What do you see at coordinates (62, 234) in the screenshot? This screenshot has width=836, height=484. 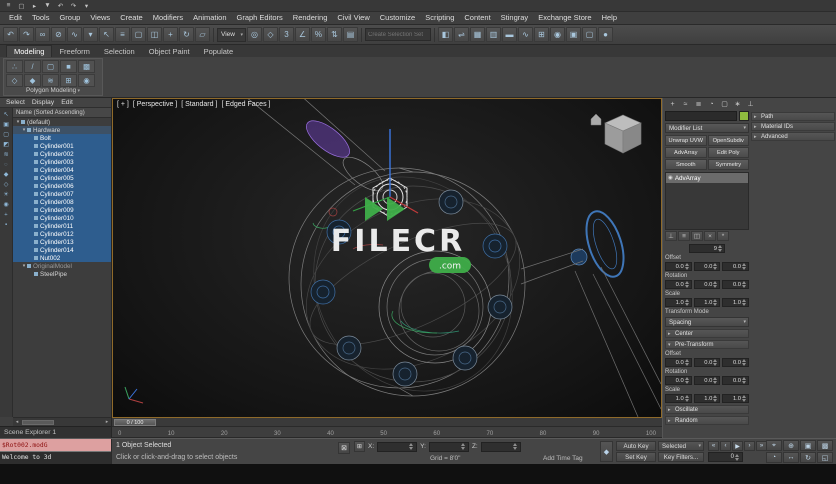 I see `list-item: Cylinder012` at bounding box center [62, 234].